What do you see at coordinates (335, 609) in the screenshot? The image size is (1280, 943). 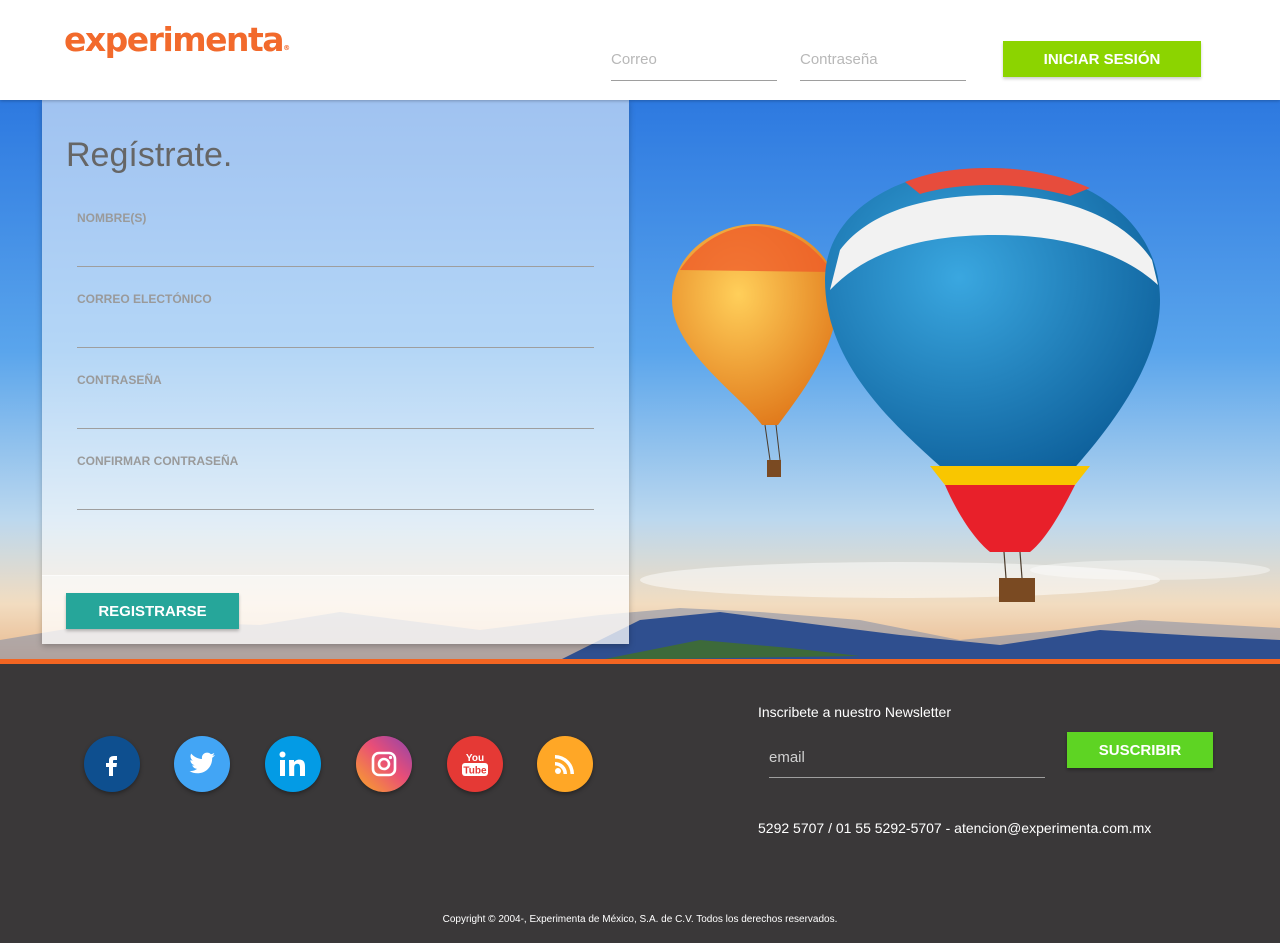 I see `register-card-footer: REGISTRARSE` at bounding box center [335, 609].